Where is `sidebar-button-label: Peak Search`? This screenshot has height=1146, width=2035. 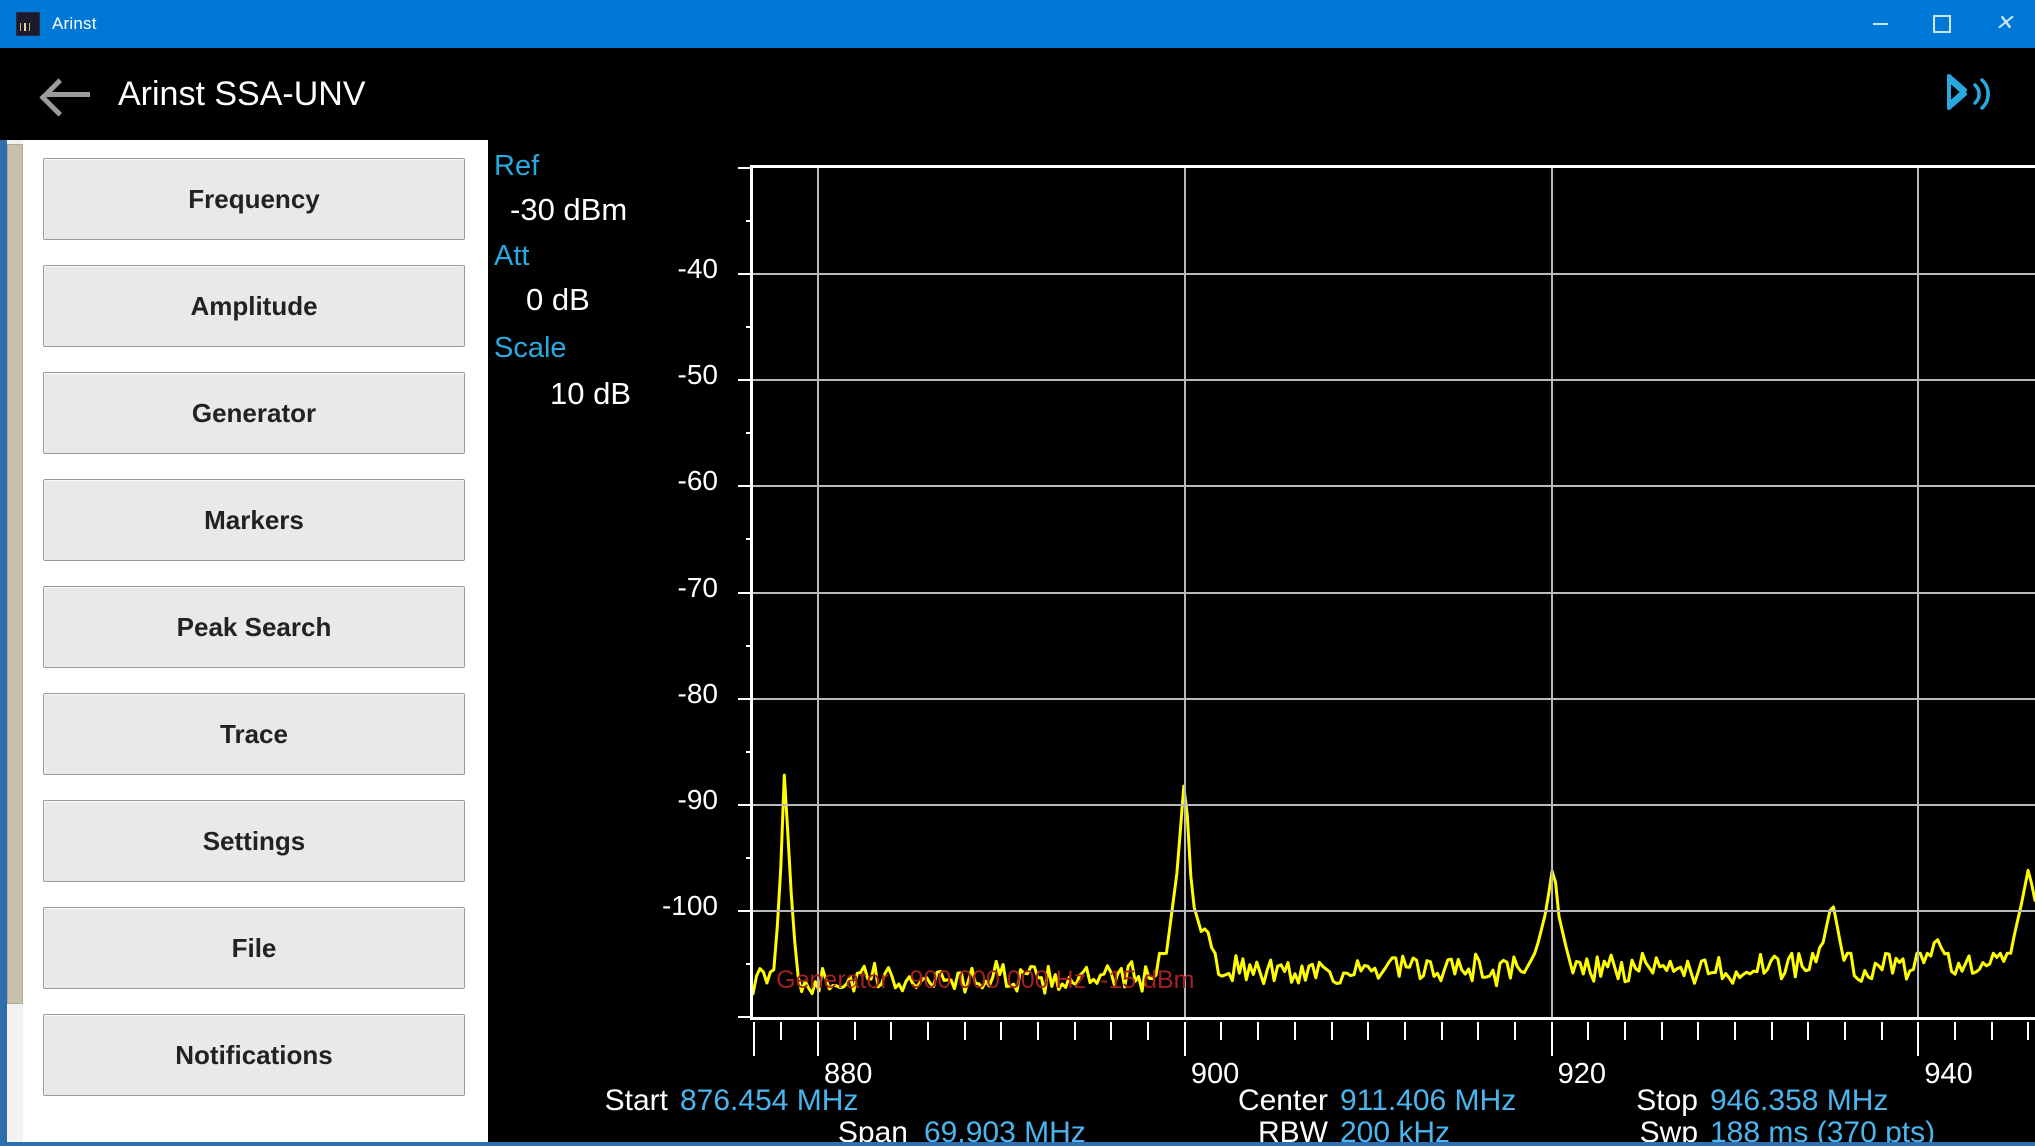 sidebar-button-label: Peak Search is located at coordinates (254, 626).